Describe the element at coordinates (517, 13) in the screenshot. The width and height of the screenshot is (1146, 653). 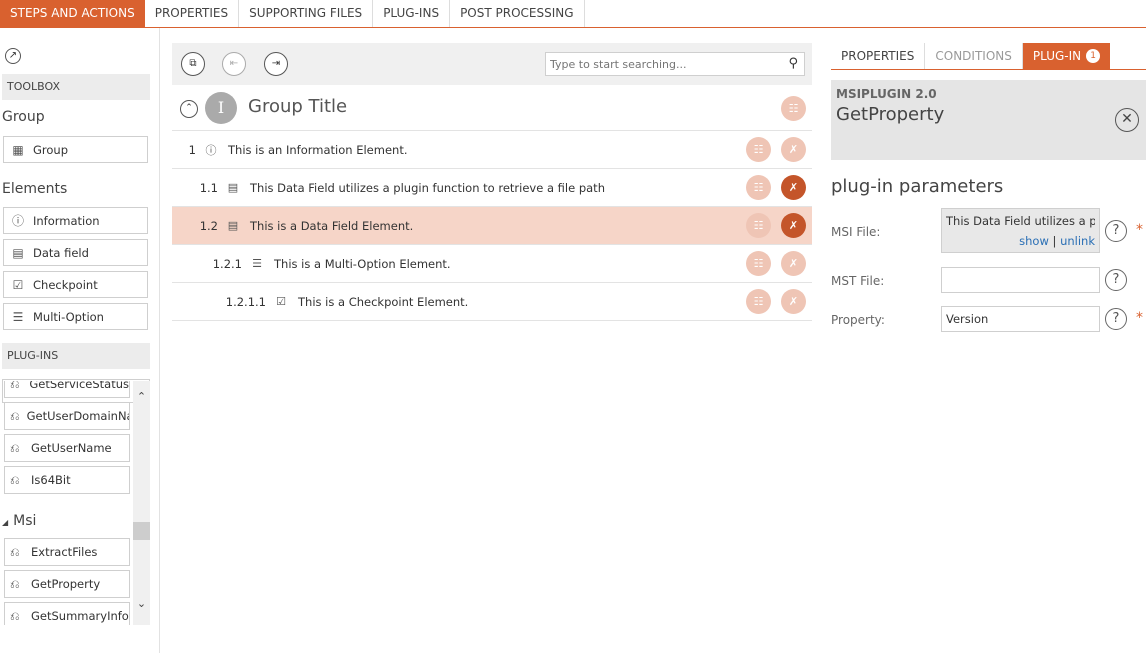
I see `tab-post-processing: POST PROCESSING` at that location.